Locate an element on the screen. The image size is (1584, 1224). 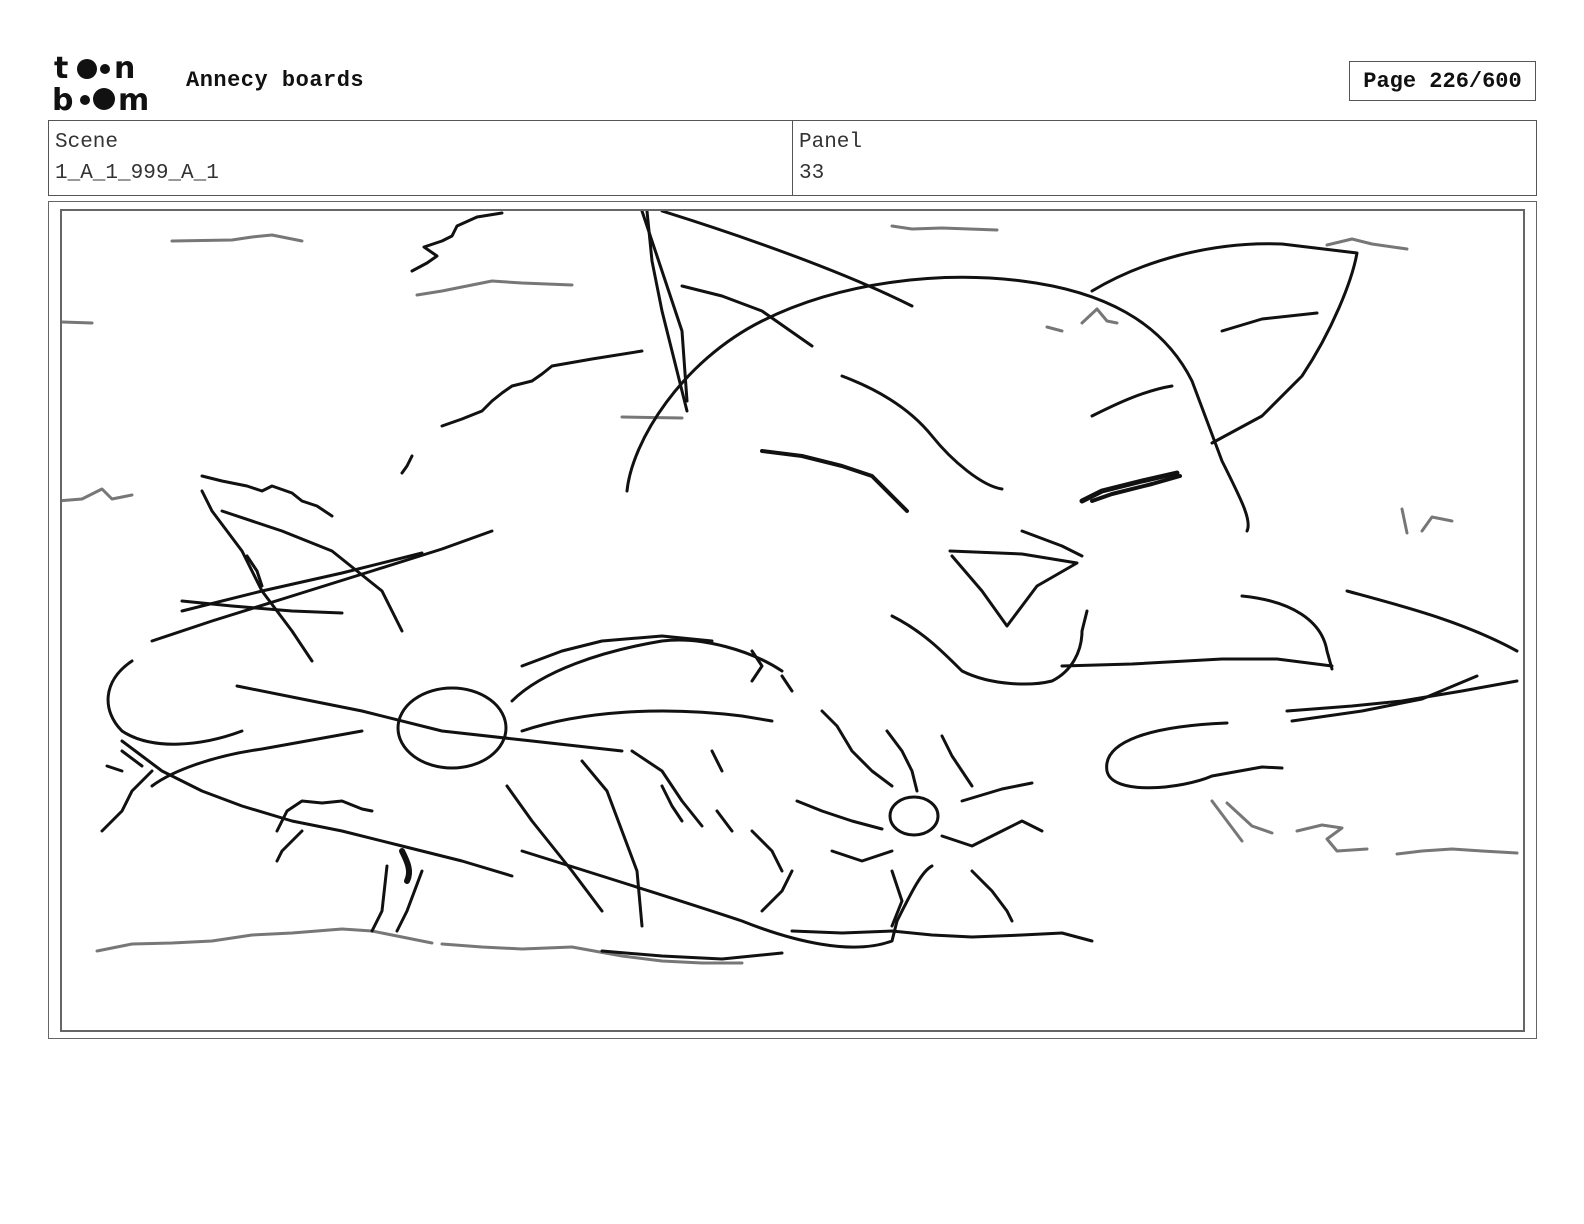
scene-panel-info: Scene 1_A_1_999_A_1 Panel 33 is located at coordinates (792, 158).